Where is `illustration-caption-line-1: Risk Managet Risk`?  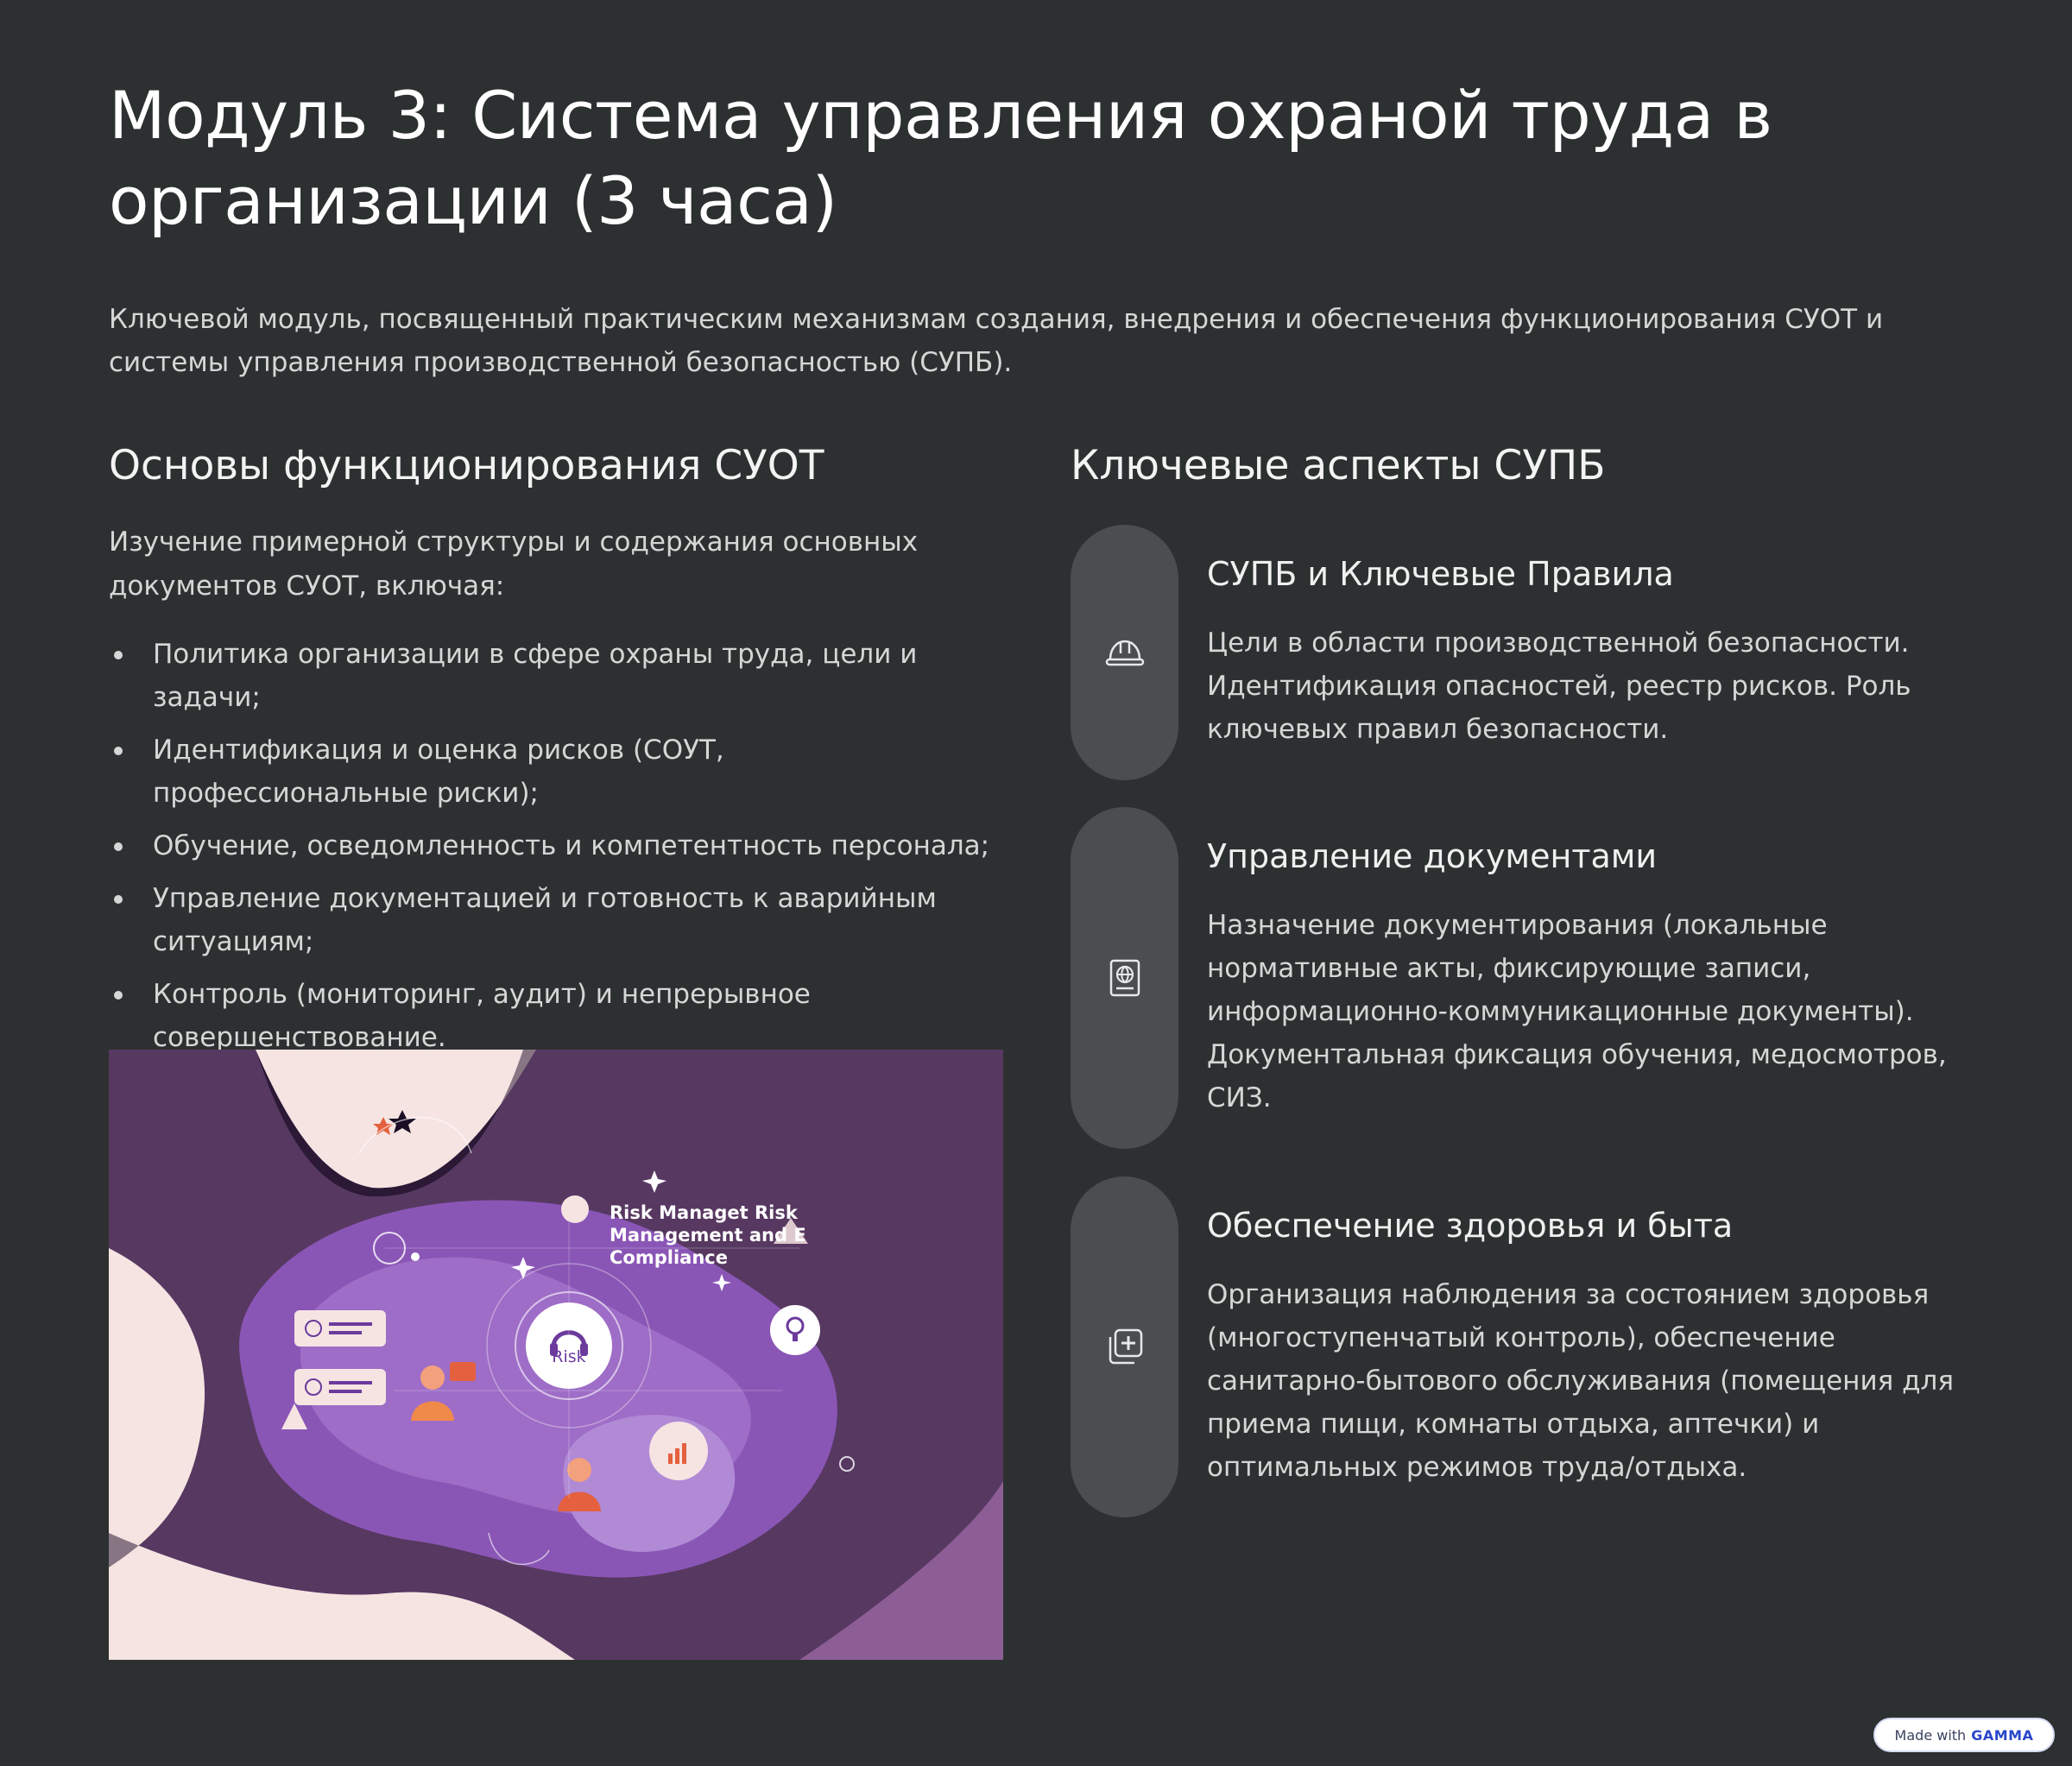 illustration-caption-line-1: Risk Managet Risk is located at coordinates (704, 1212).